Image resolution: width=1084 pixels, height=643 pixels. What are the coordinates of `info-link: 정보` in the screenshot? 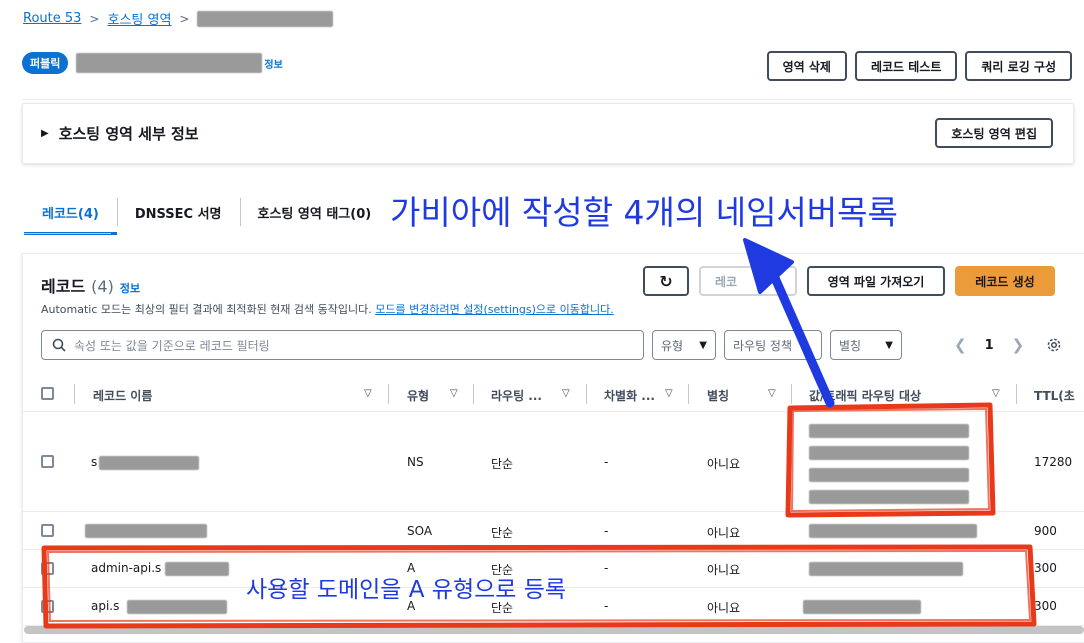 It's located at (273, 63).